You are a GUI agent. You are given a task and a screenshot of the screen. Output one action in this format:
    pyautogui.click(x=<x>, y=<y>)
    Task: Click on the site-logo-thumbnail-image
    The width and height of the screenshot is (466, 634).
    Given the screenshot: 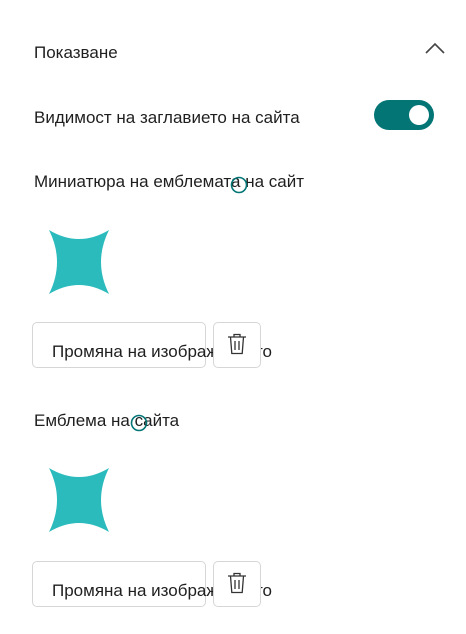 What is the action you would take?
    pyautogui.click(x=79, y=262)
    